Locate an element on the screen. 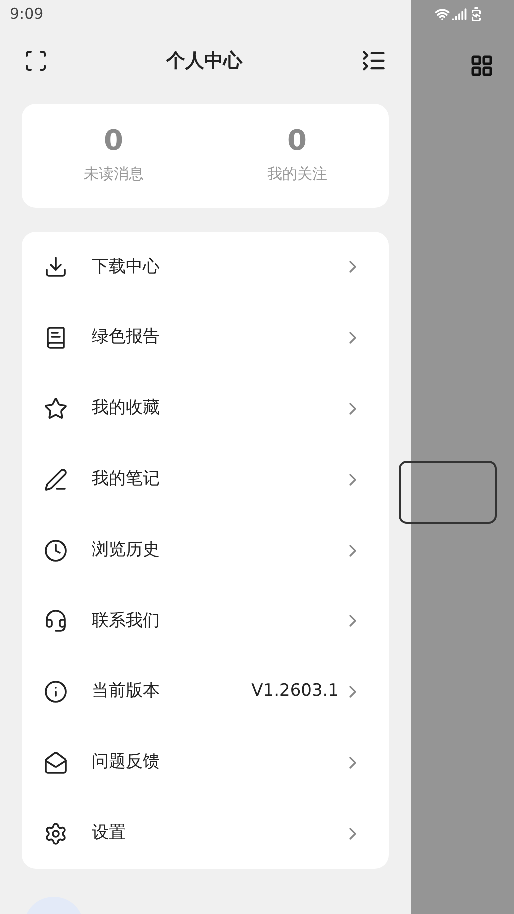  scan-icon is located at coordinates (36, 61).